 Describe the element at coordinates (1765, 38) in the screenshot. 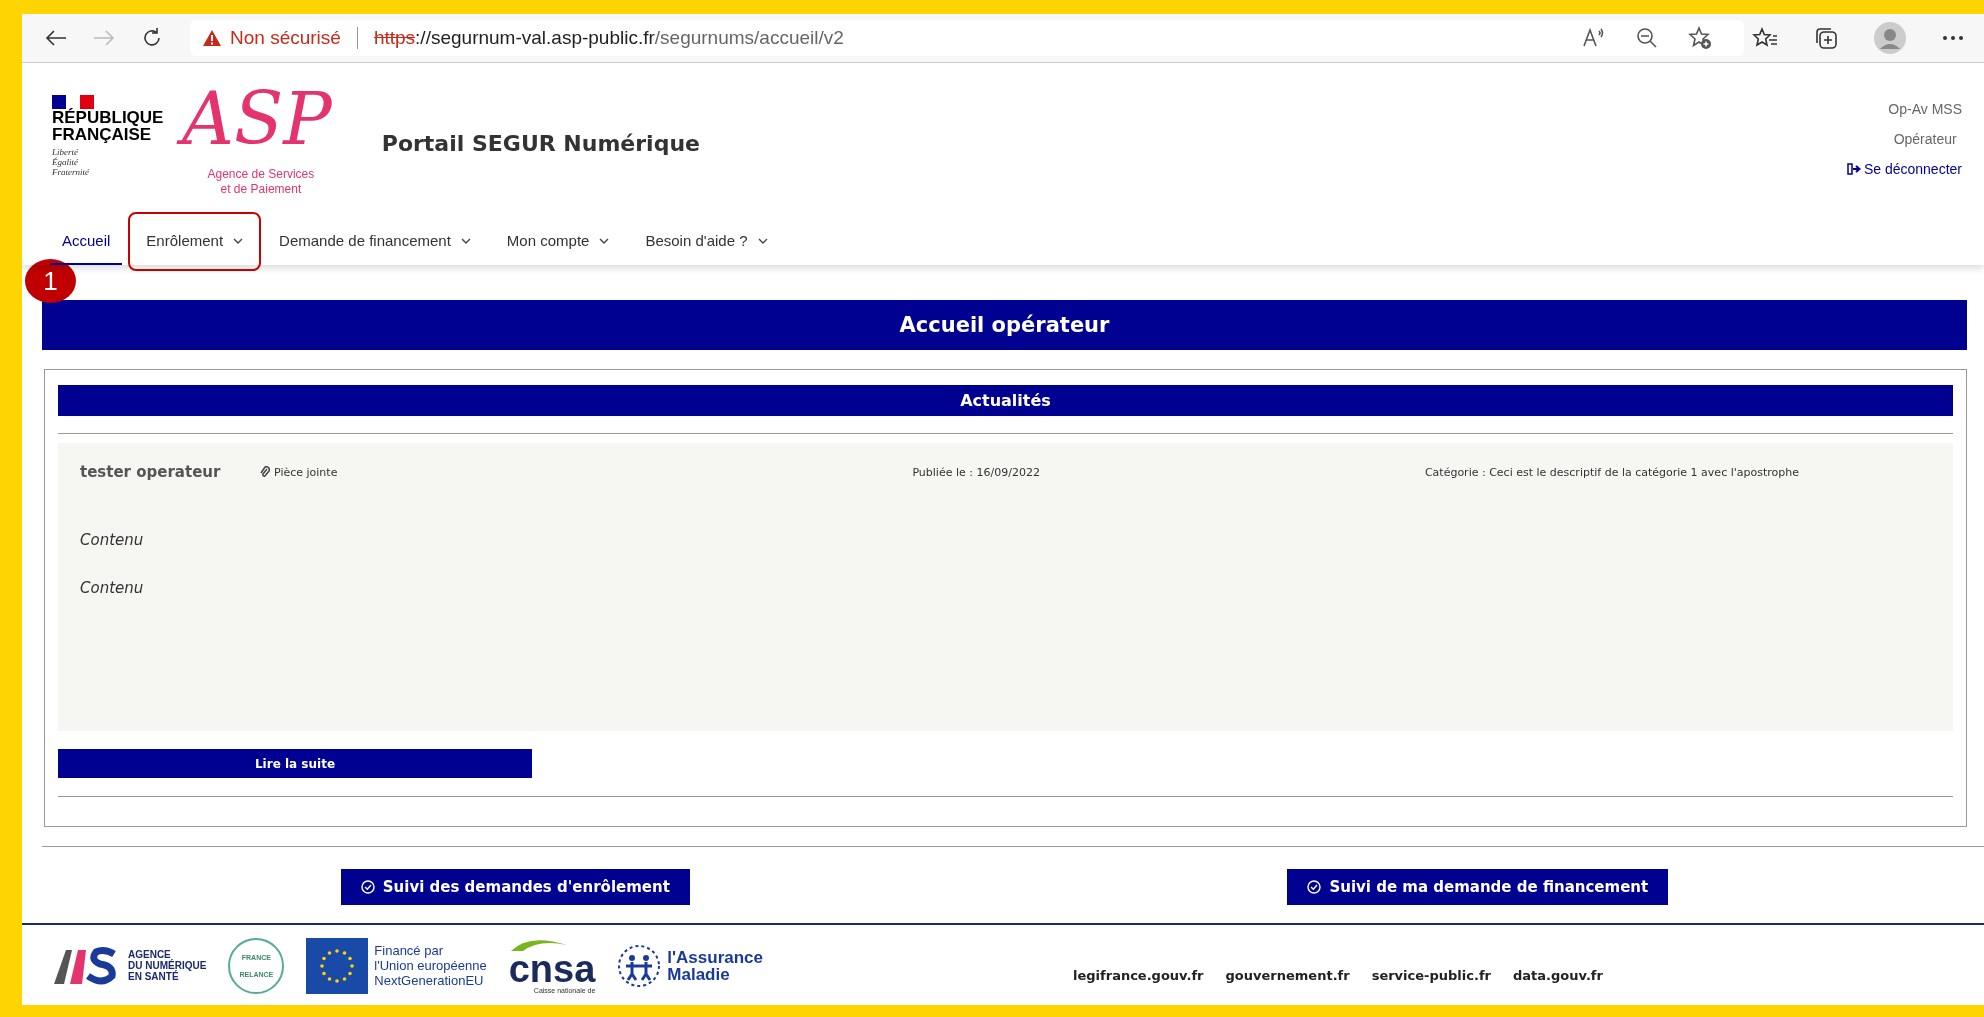

I see `favorites-list-icon` at that location.